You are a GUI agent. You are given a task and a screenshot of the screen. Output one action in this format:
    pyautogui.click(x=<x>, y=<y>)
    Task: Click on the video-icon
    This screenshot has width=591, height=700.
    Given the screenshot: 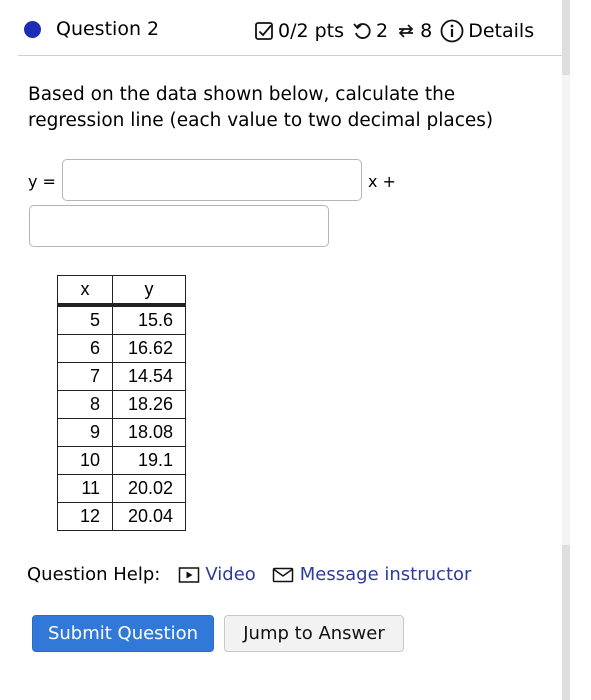 What is the action you would take?
    pyautogui.click(x=189, y=574)
    